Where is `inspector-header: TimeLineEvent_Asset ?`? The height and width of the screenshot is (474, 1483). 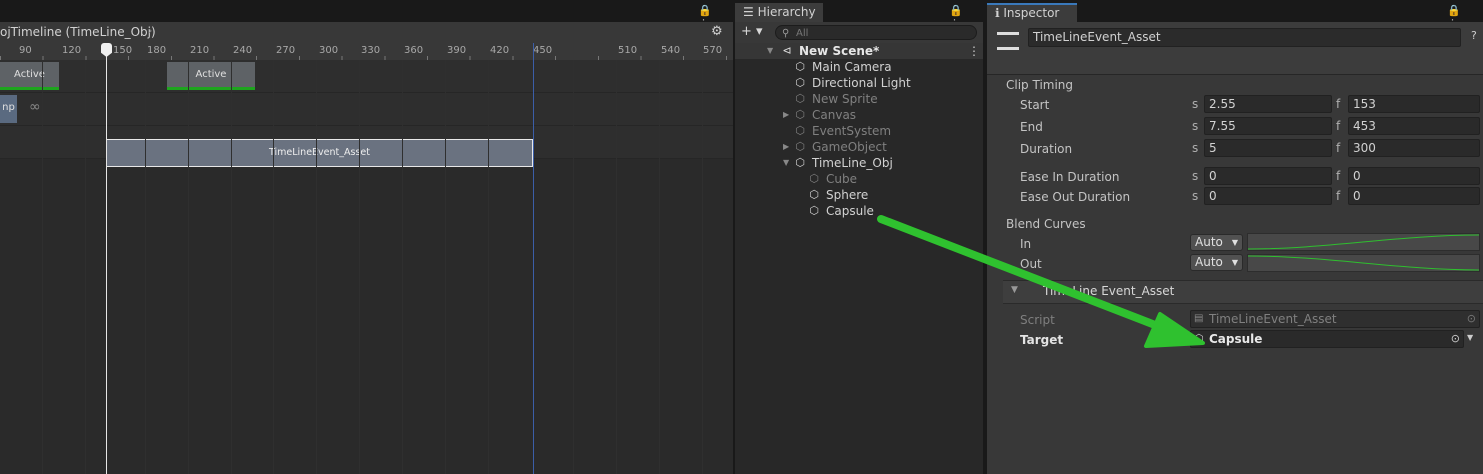
inspector-header: TimeLineEvent_Asset ? is located at coordinates (1235, 48).